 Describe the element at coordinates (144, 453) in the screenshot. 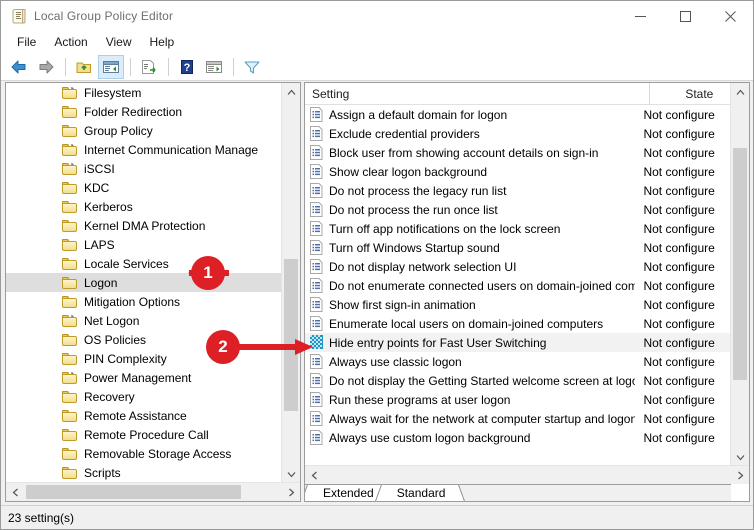

I see `tree-node: Removable Storage Access` at that location.